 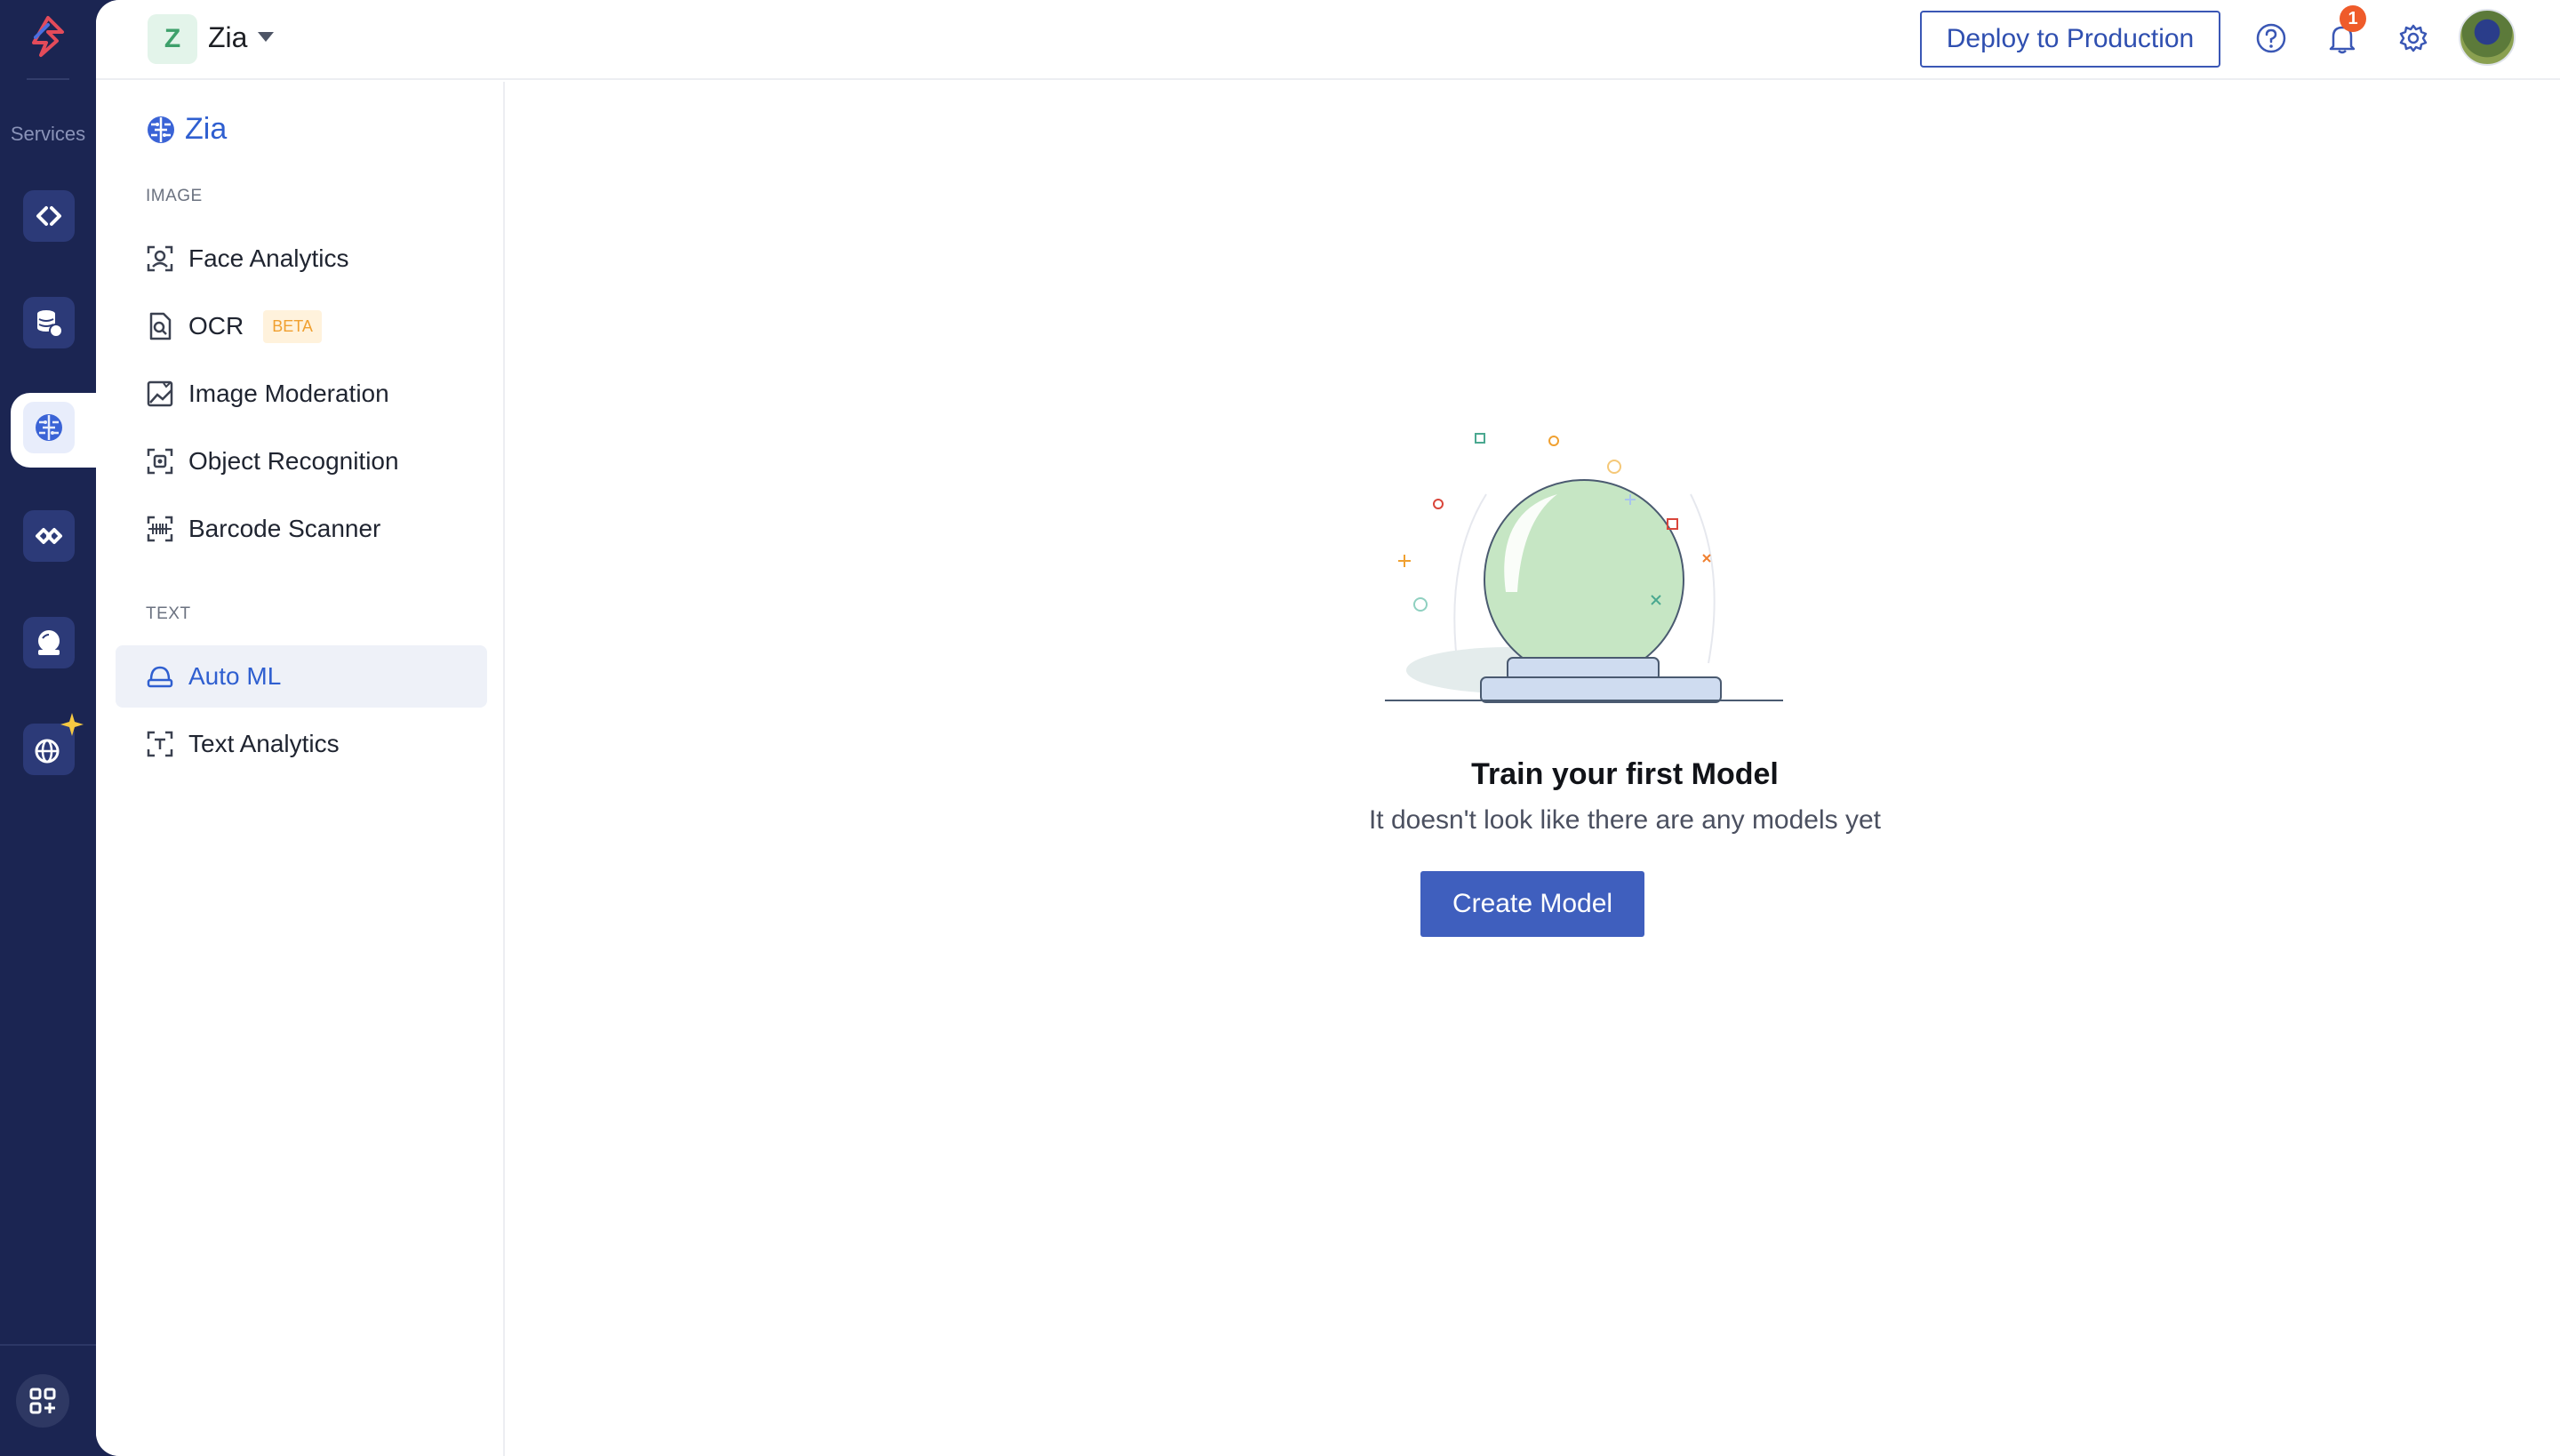 I want to click on image-check-icon, so click(x=160, y=393).